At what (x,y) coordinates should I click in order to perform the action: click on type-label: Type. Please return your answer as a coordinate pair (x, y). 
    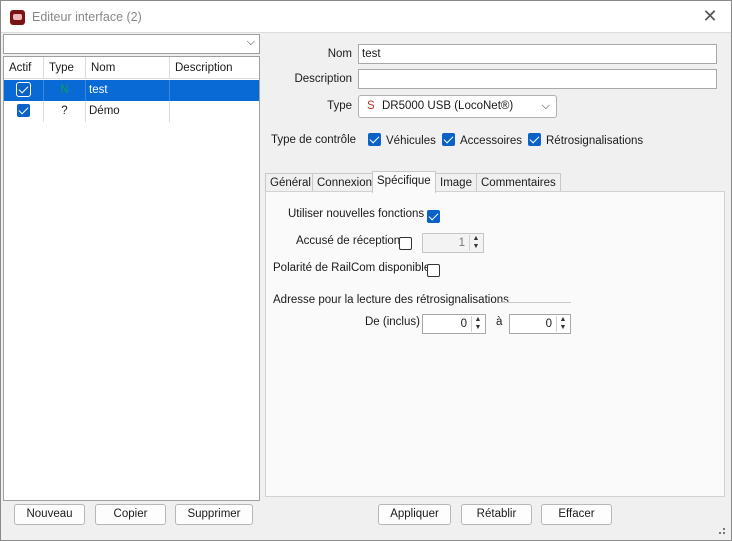
    Looking at the image, I should click on (339, 106).